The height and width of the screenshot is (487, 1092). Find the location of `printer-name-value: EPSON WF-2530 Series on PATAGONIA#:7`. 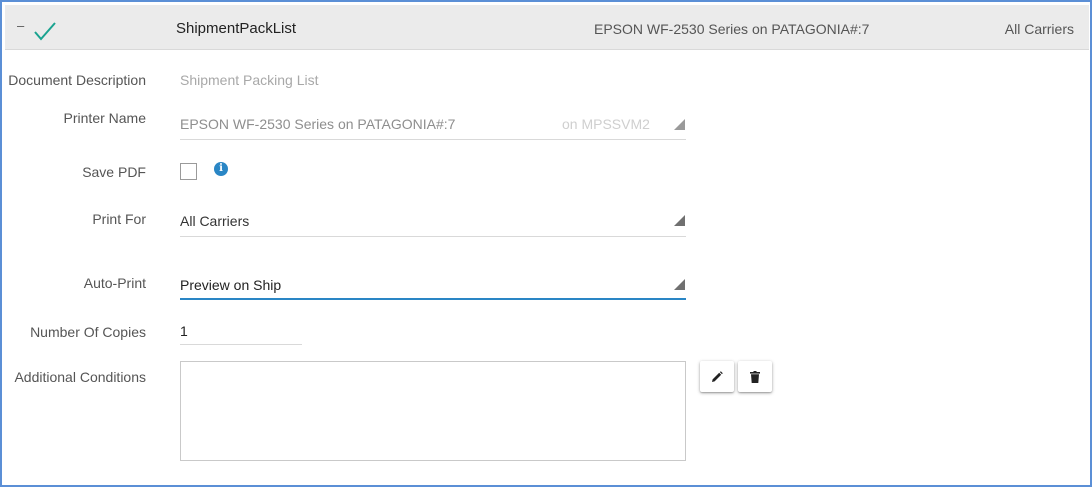

printer-name-value: EPSON WF-2530 Series on PATAGONIA#:7 is located at coordinates (318, 124).